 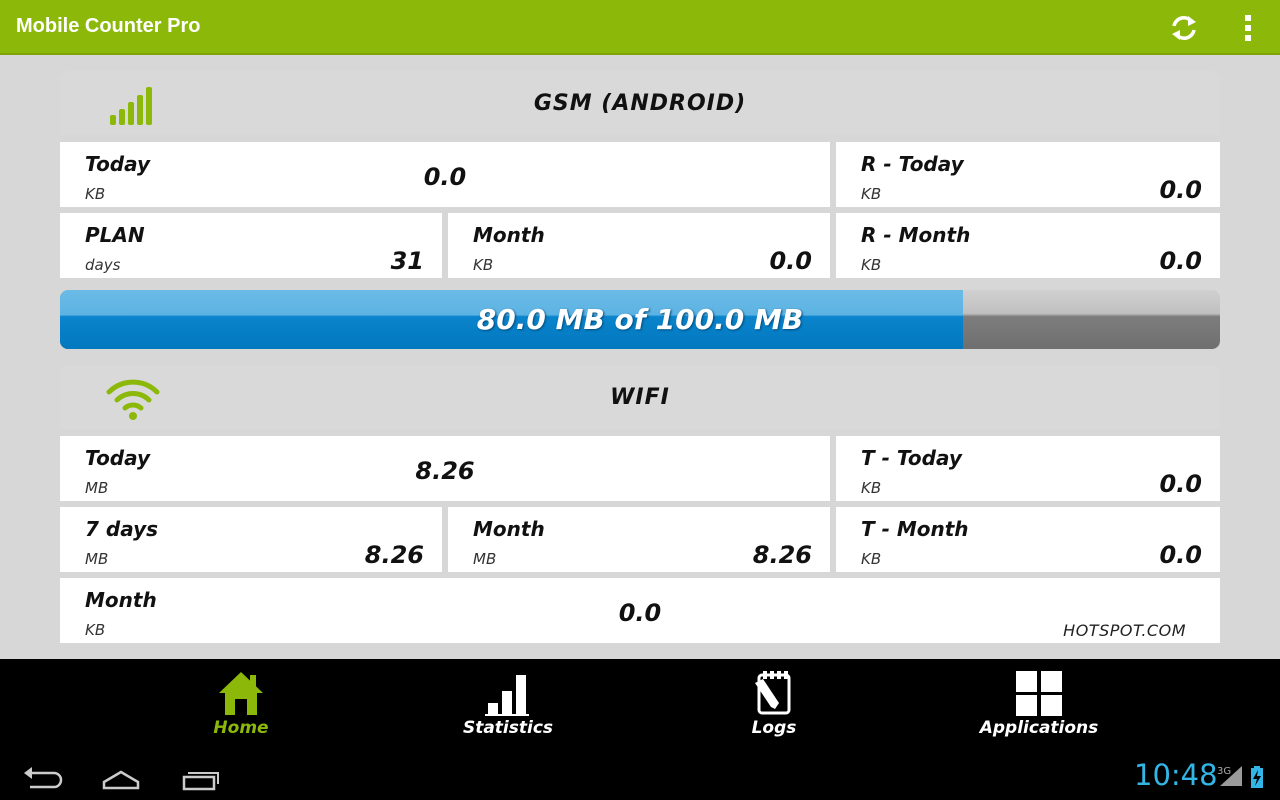 What do you see at coordinates (640, 776) in the screenshot?
I see `system-bar: 10:48 3G` at bounding box center [640, 776].